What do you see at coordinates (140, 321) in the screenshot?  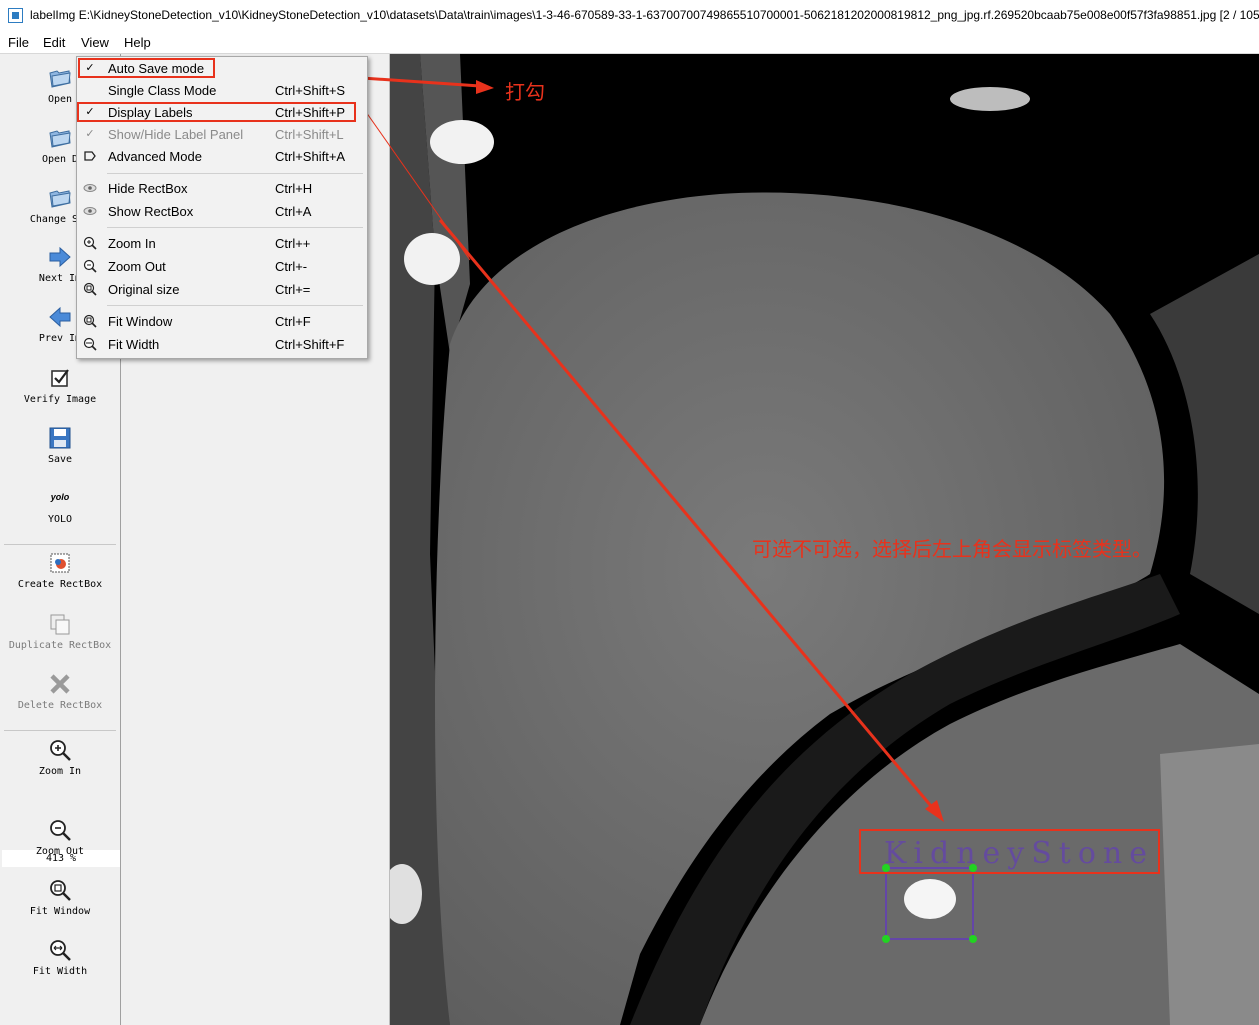 I see `menu-item-label: Fit Window` at bounding box center [140, 321].